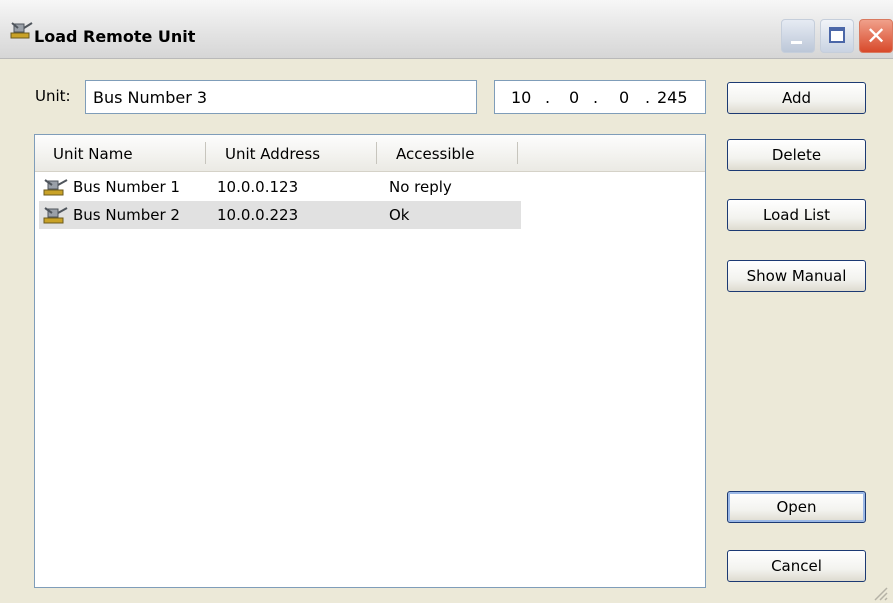 The image size is (893, 603). I want to click on close-icon: ✕, so click(876, 36).